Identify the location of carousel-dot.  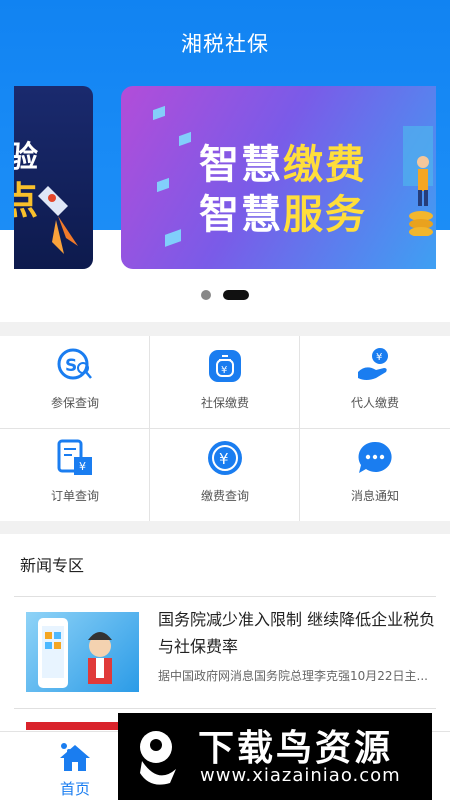
(206, 295).